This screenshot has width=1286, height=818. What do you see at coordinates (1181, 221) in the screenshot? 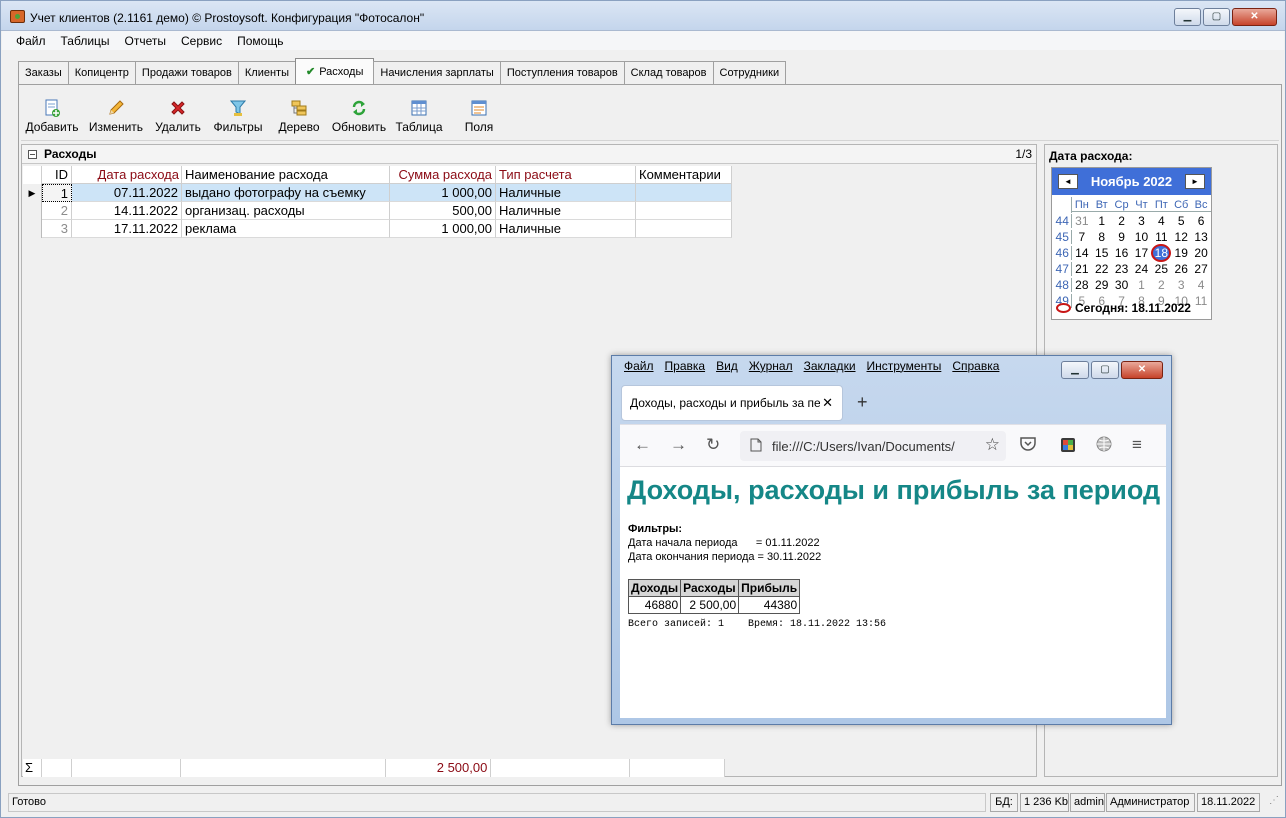
I see `calendar-day: 5` at bounding box center [1181, 221].